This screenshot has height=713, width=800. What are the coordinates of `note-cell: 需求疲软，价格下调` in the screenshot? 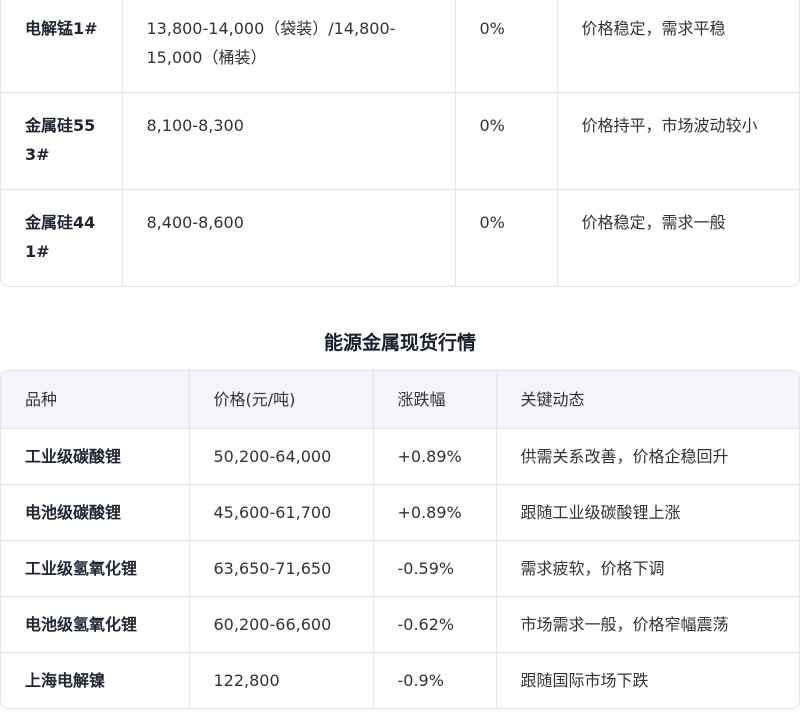 It's located at (647, 568).